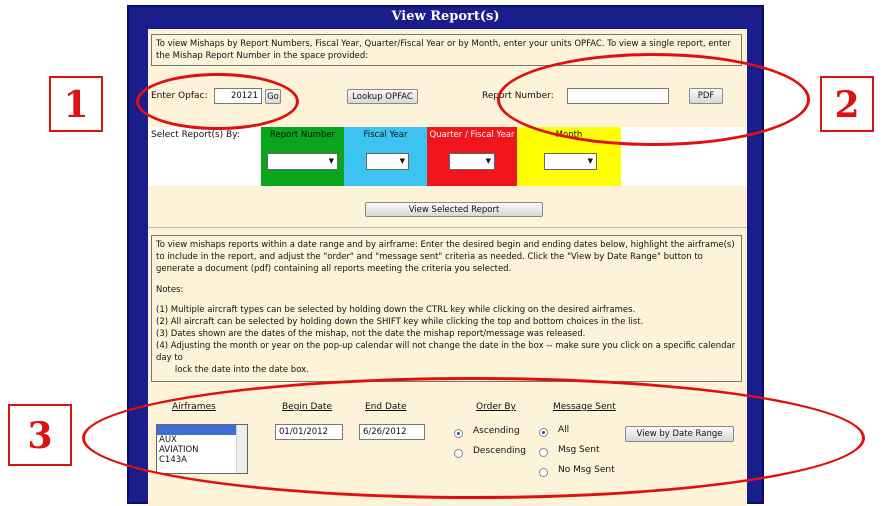 The height and width of the screenshot is (506, 883). Describe the element at coordinates (472, 161) in the screenshot. I see `quarter-fiscal-year-select: ▼` at that location.